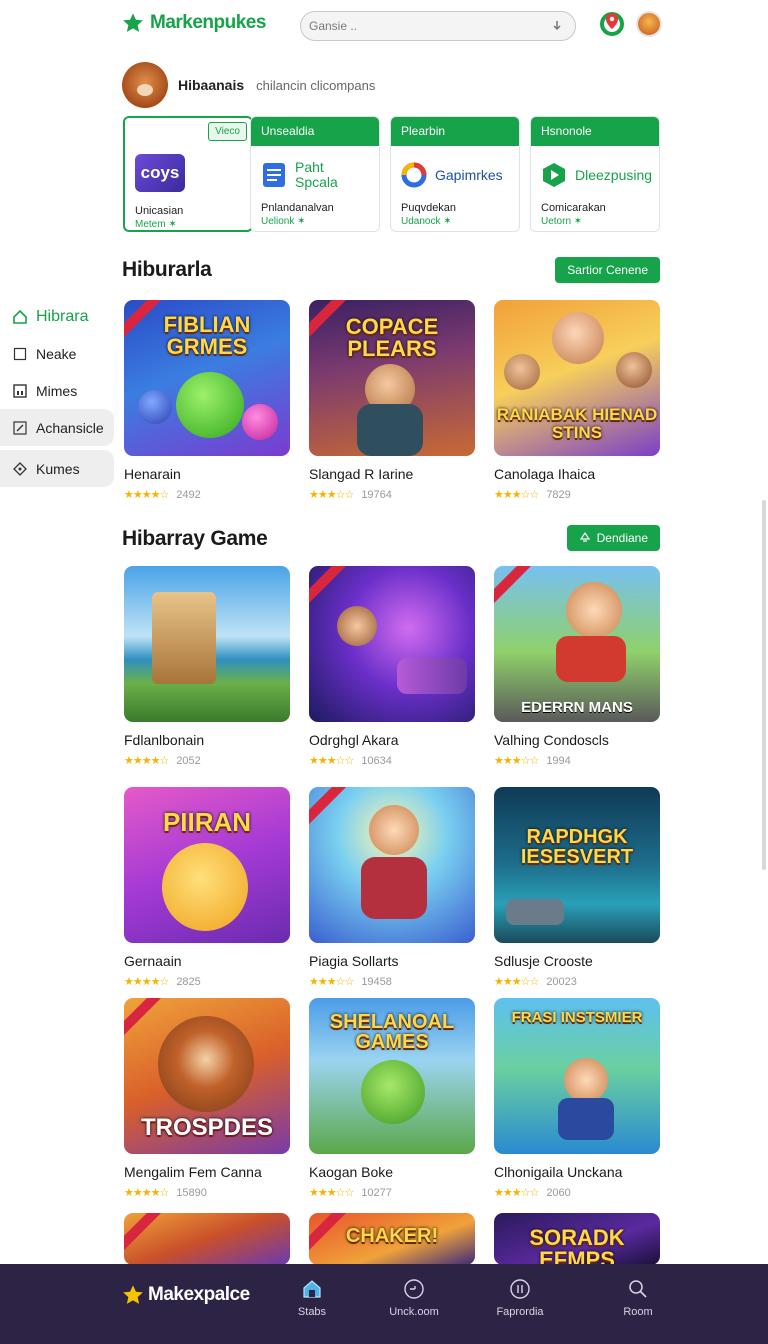 The width and height of the screenshot is (768, 1344). Describe the element at coordinates (426, 221) in the screenshot. I see `promo-line2: Udanock ✶` at that location.